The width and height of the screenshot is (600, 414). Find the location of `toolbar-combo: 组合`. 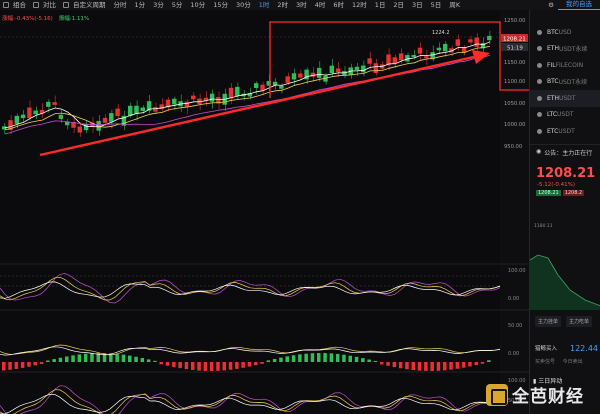

toolbar-combo: 组合 is located at coordinates (19, 5).